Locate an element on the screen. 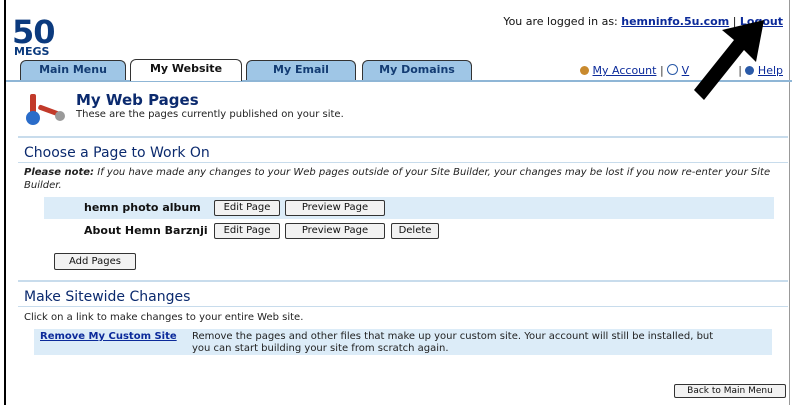 The height and width of the screenshot is (405, 794). page-name: About Hemn Barznji is located at coordinates (146, 230).